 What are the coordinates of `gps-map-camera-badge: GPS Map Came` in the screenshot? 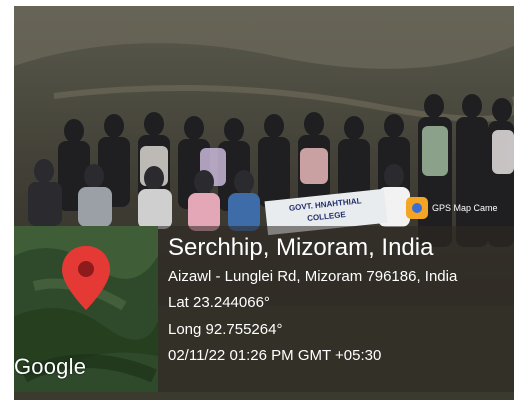 It's located at (452, 208).